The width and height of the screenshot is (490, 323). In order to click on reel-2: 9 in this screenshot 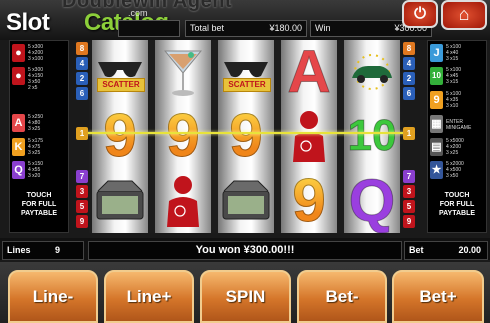, I will do `click(183, 136)`.